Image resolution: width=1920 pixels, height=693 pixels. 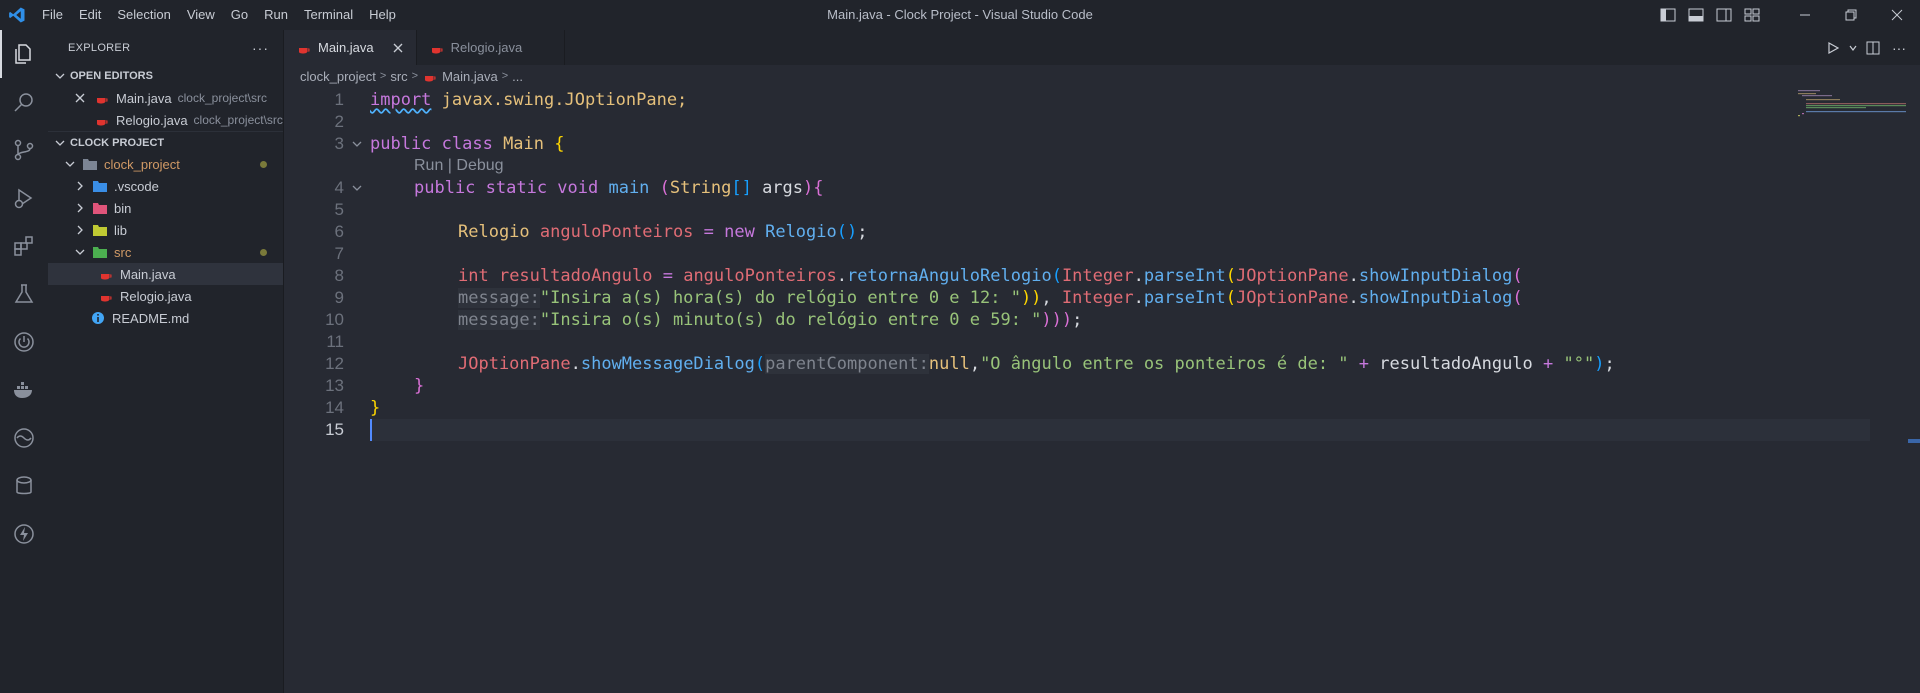 What do you see at coordinates (1752, 15) in the screenshot?
I see `customize-layout-icon` at bounding box center [1752, 15].